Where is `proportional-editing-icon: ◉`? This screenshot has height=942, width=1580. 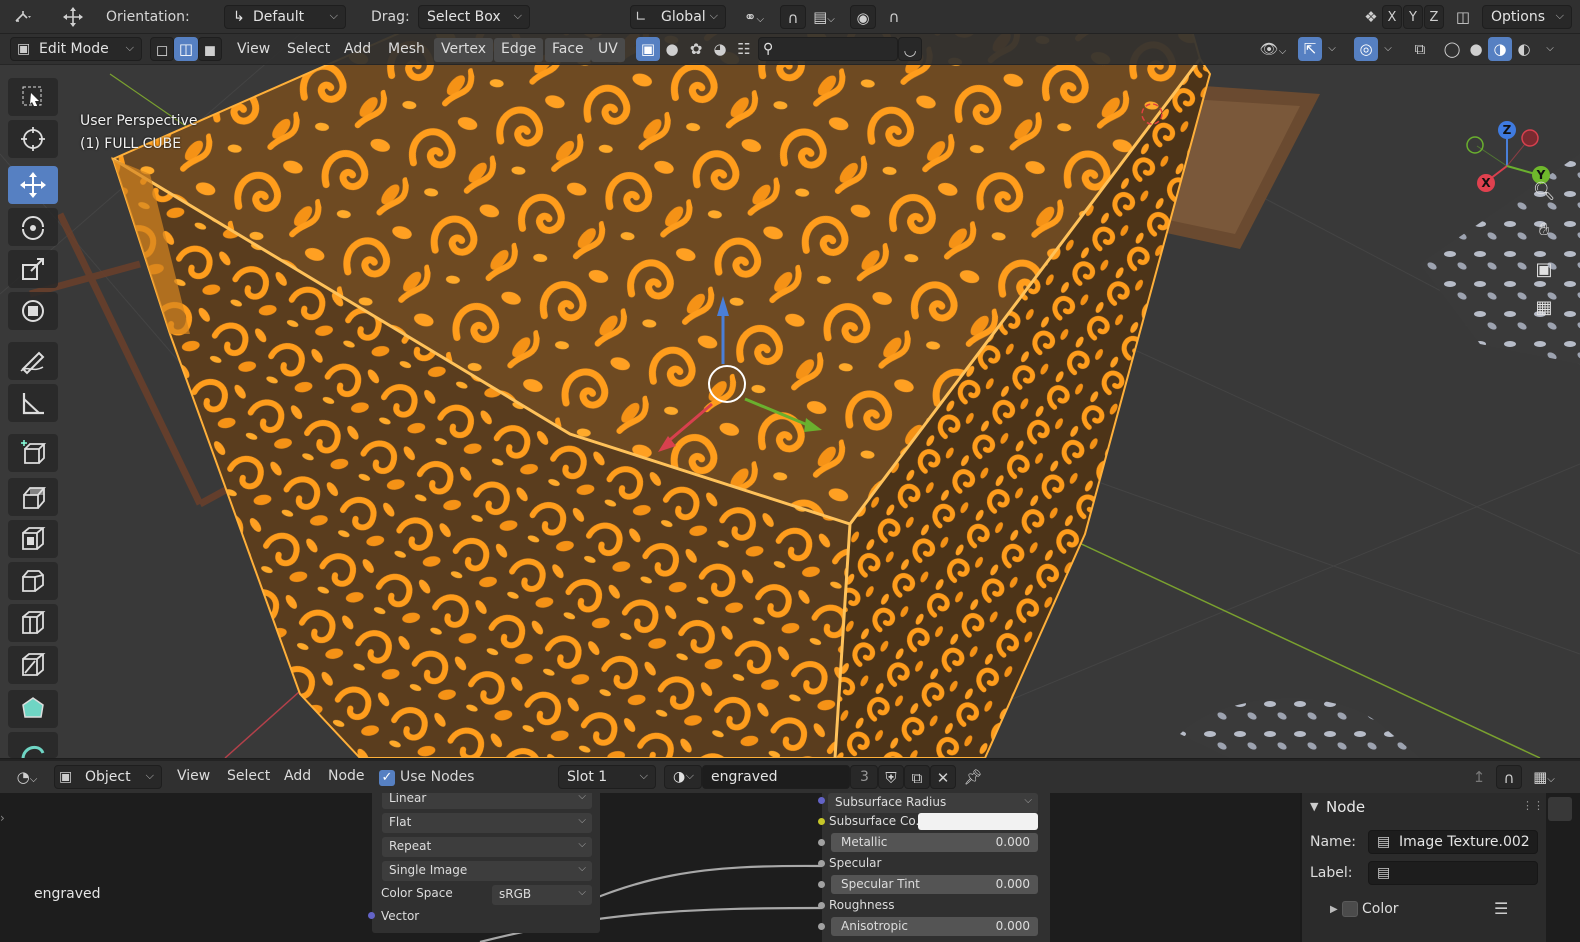
proportional-editing-icon: ◉ is located at coordinates (863, 17).